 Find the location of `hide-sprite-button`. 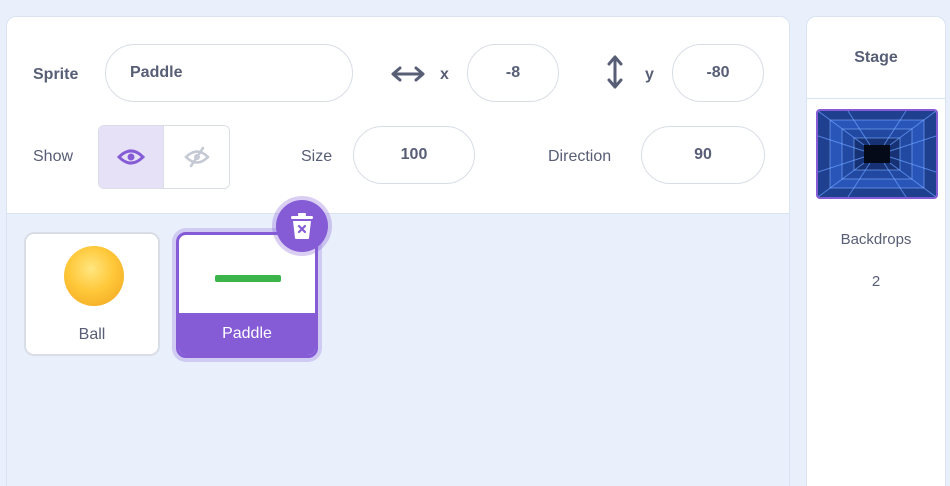

hide-sprite-button is located at coordinates (196, 157).